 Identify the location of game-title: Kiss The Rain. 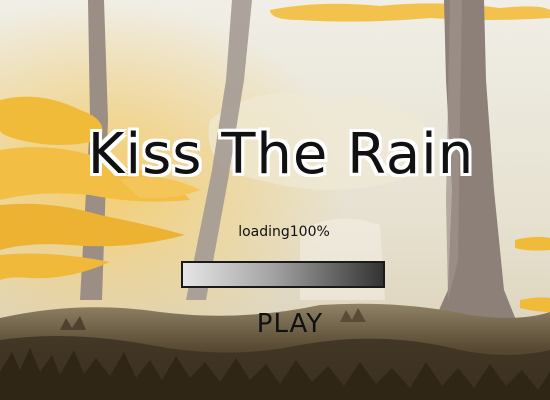
(281, 154).